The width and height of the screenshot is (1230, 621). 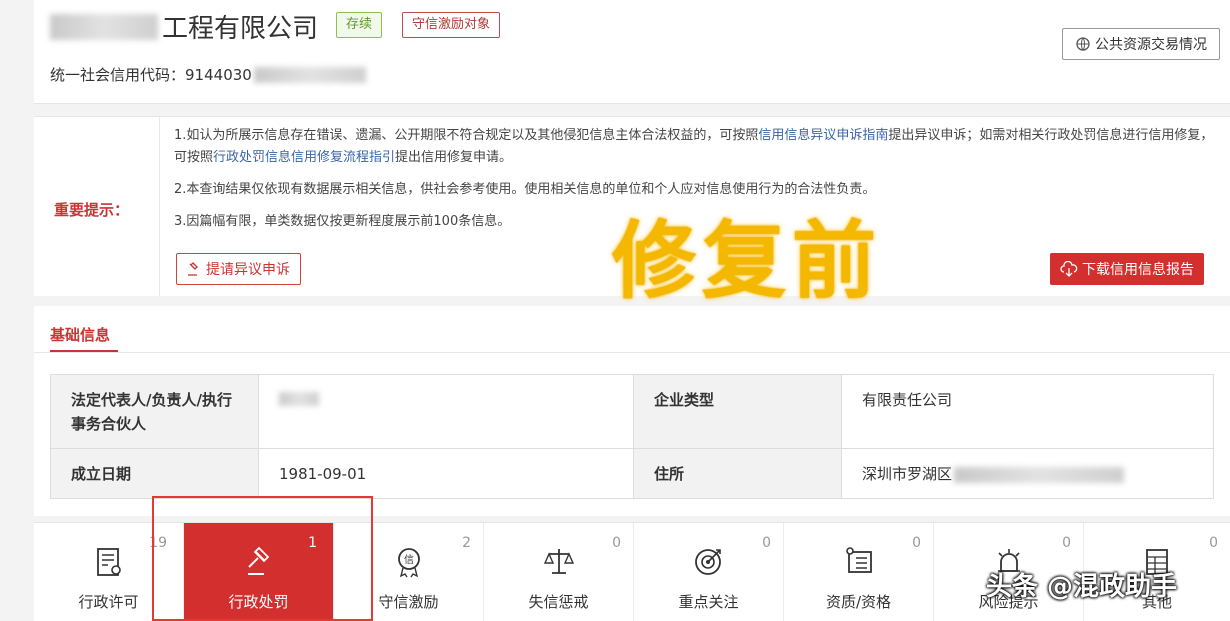 I want to click on scales-icon, so click(x=558, y=561).